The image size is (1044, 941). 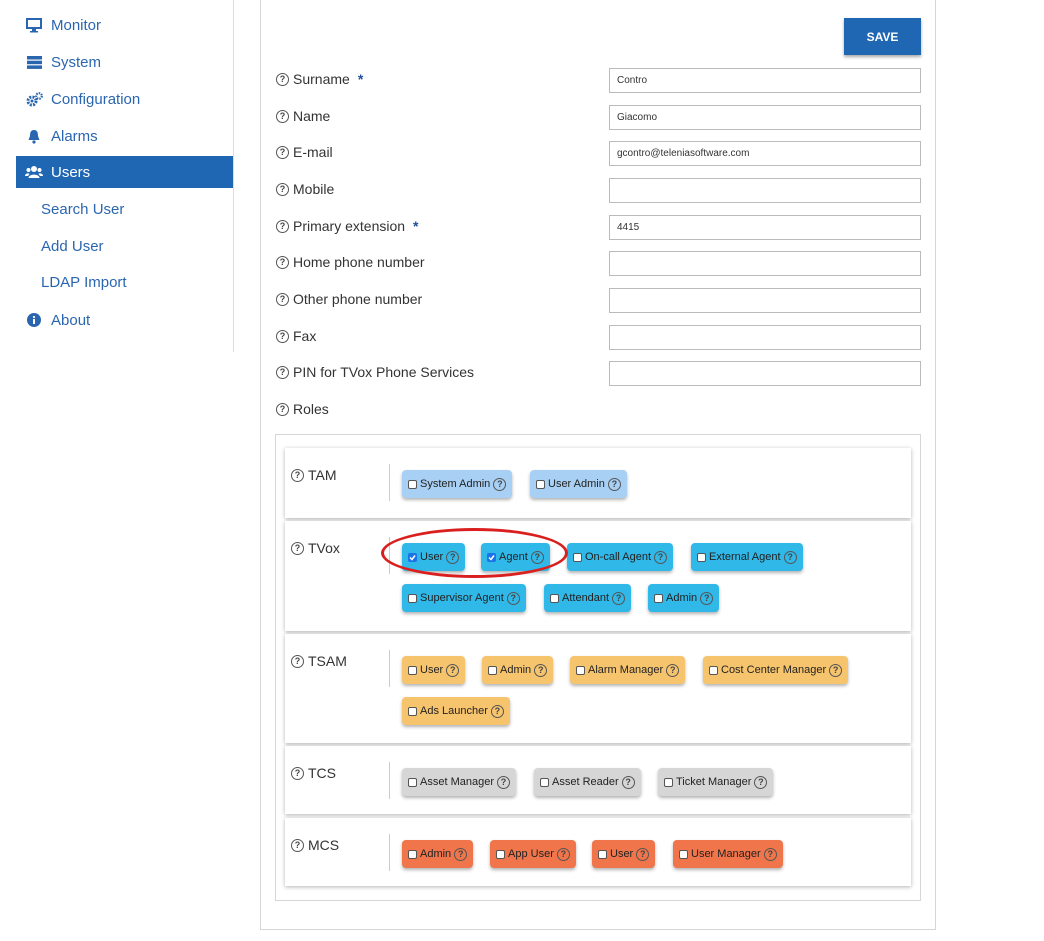 What do you see at coordinates (124, 172) in the screenshot?
I see `sidebar-item-users: Users` at bounding box center [124, 172].